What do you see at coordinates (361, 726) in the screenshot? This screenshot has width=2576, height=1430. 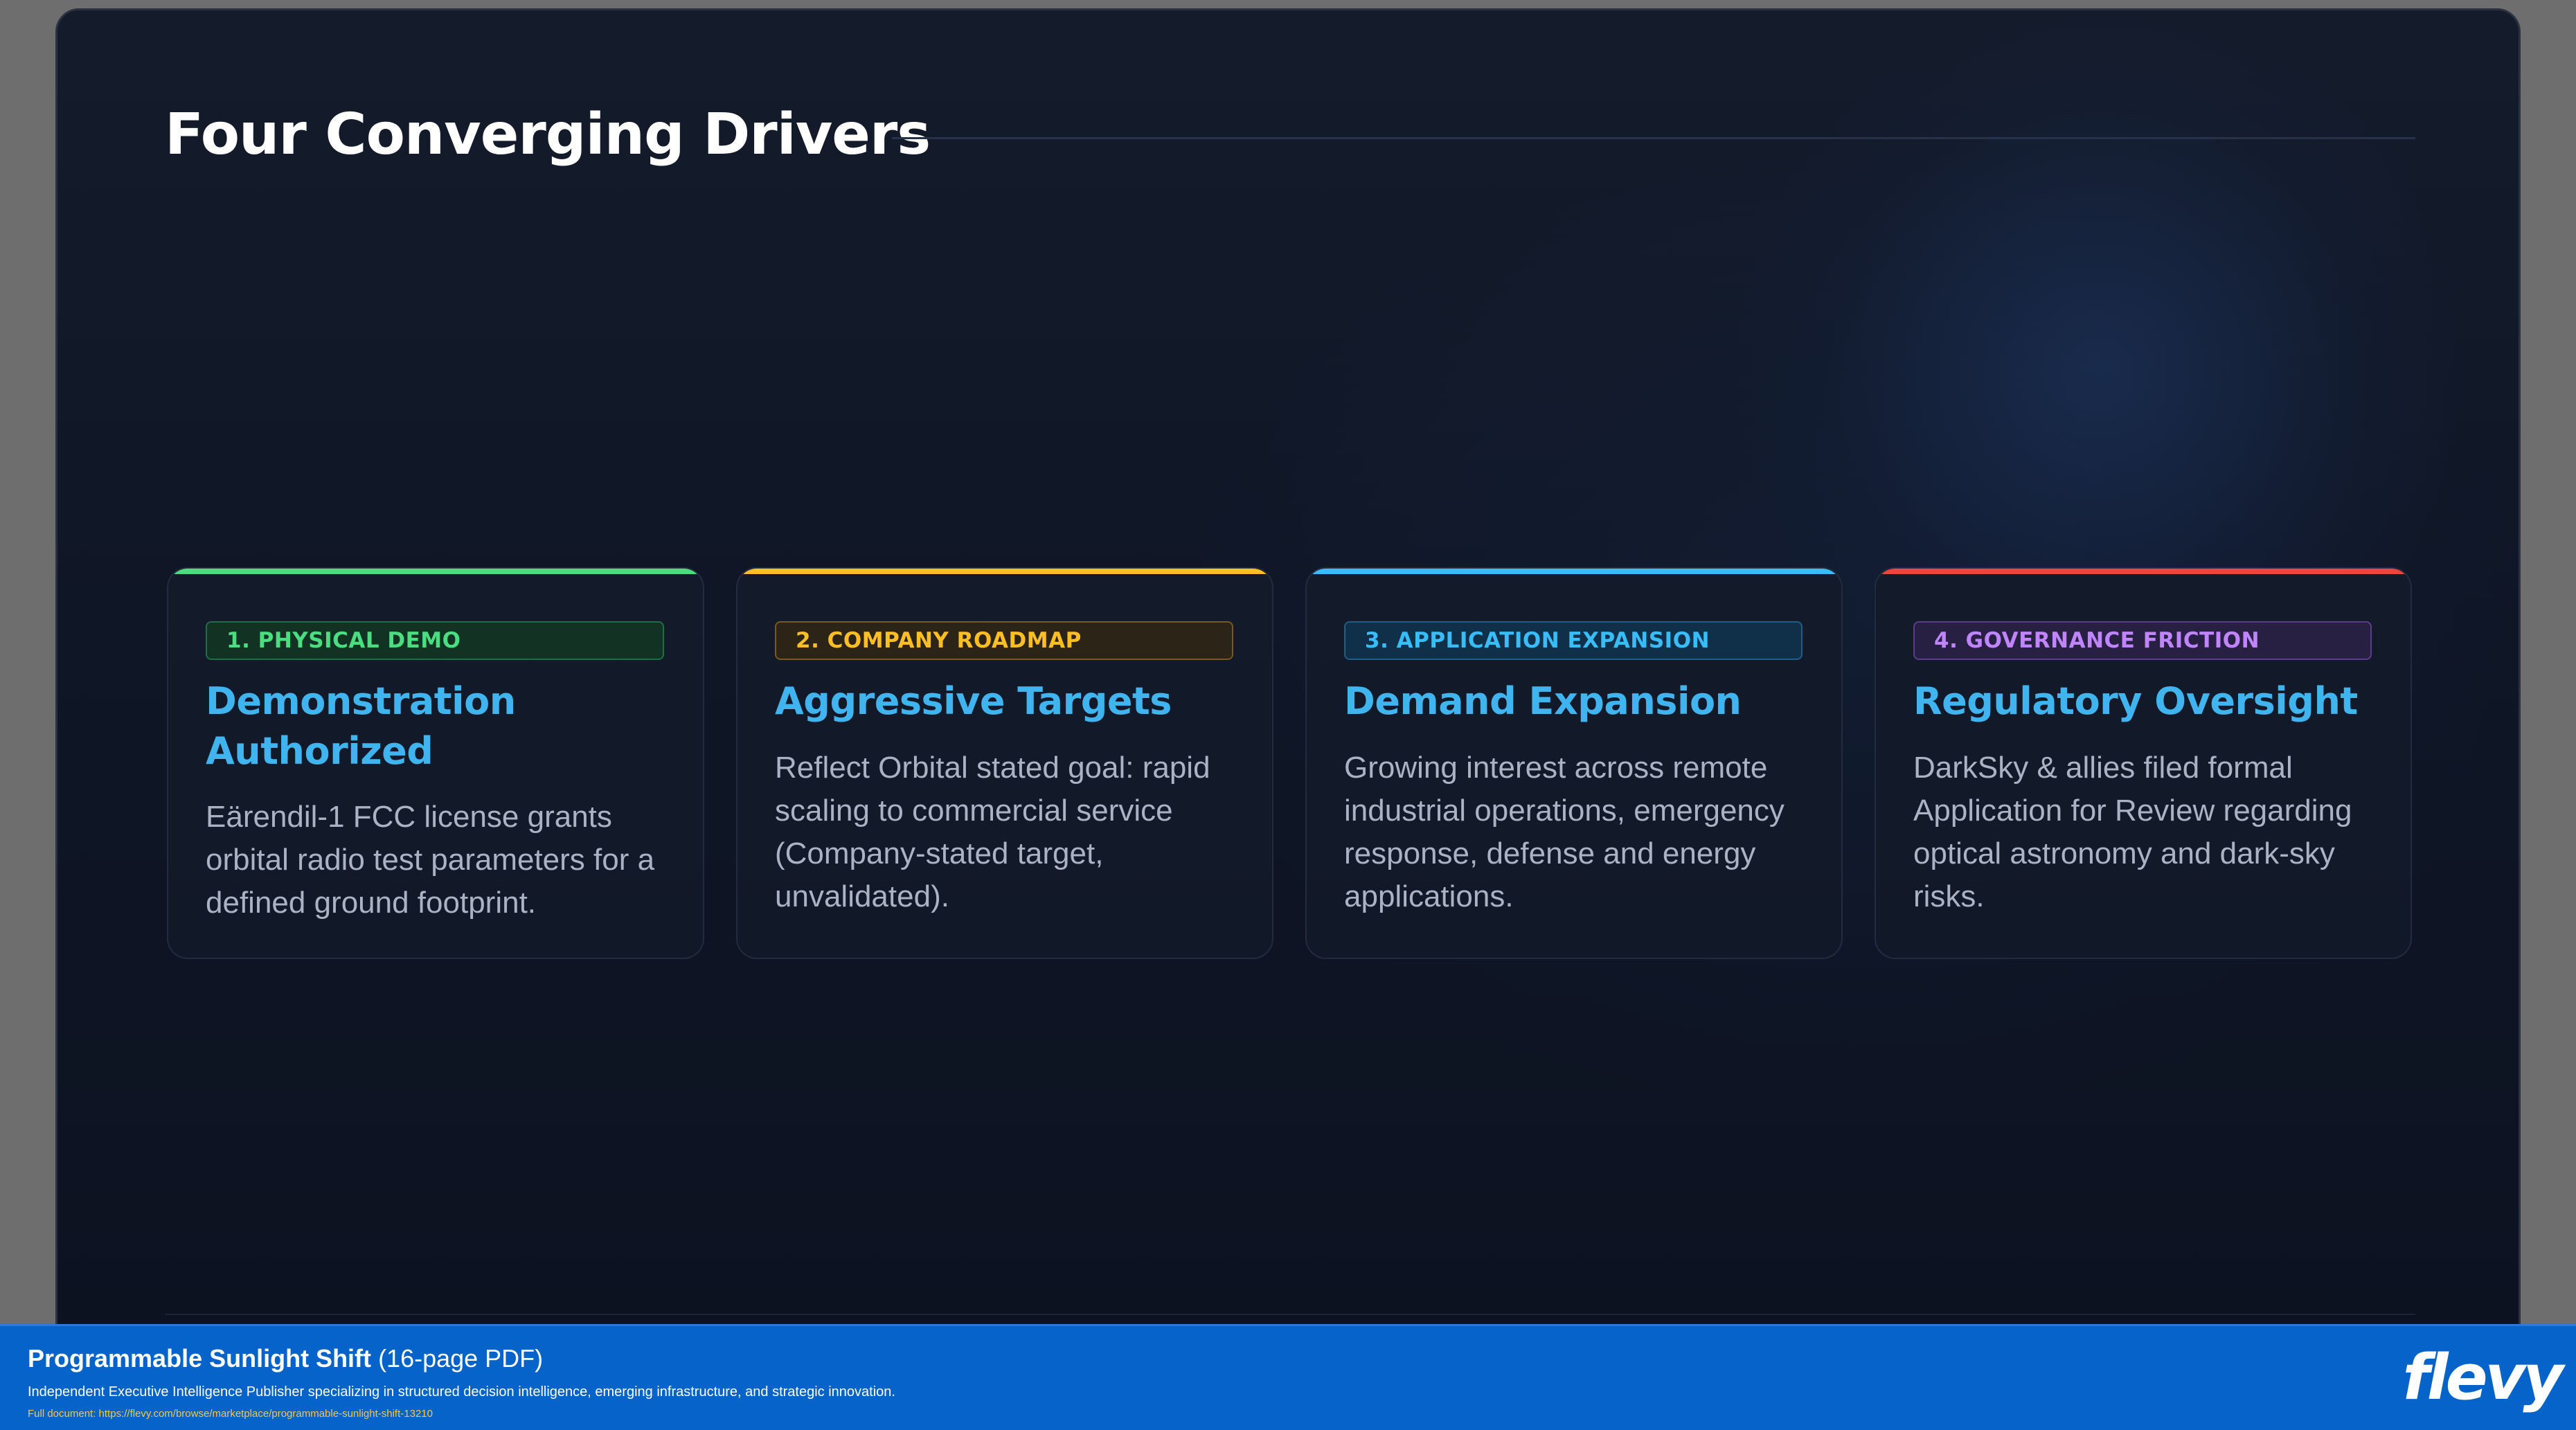 I see `card-title: Demonstration Authorized` at bounding box center [361, 726].